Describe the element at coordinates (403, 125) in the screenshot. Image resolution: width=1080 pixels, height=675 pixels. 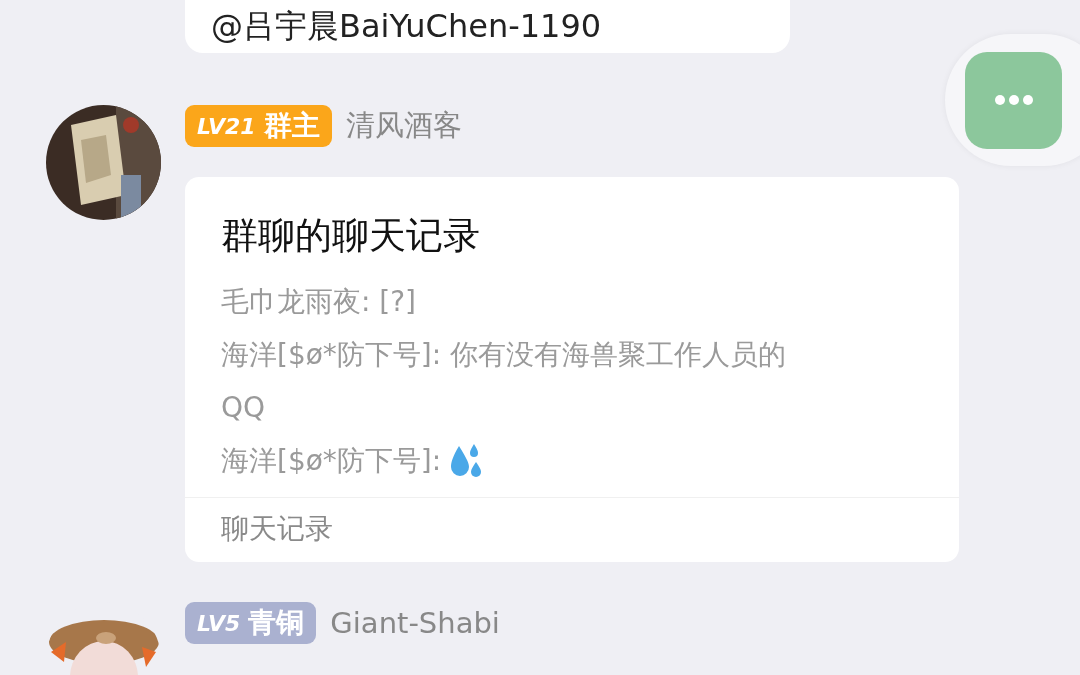
I see `sender-name: 清风酒客` at that location.